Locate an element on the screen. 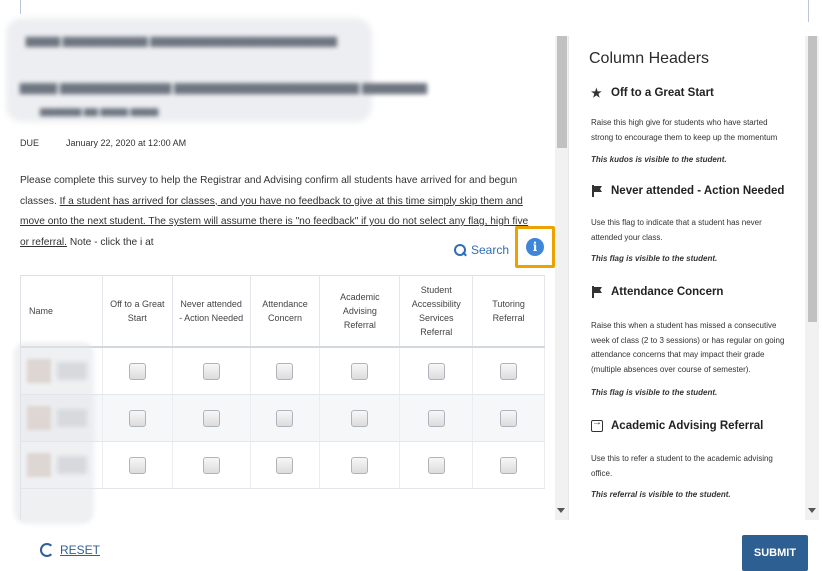 The height and width of the screenshot is (571, 822). panel-item-title: Off to a Great Start is located at coordinates (662, 93).